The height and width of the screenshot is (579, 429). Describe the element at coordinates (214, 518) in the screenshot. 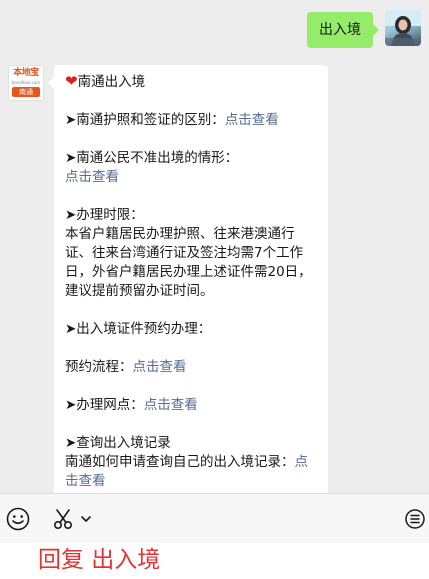

I see `input-toolbar` at that location.